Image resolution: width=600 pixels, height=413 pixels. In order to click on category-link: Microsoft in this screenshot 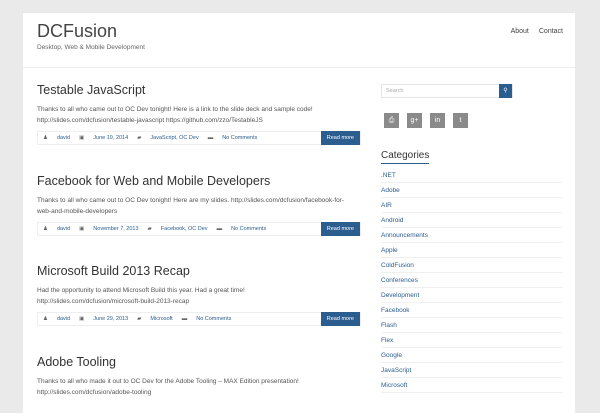, I will do `click(472, 385)`.